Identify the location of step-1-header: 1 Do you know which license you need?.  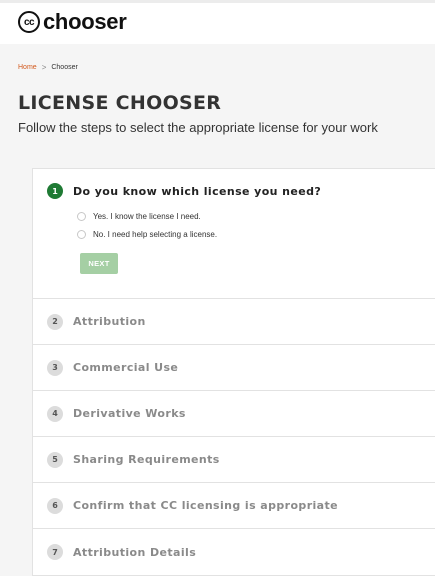
(241, 191).